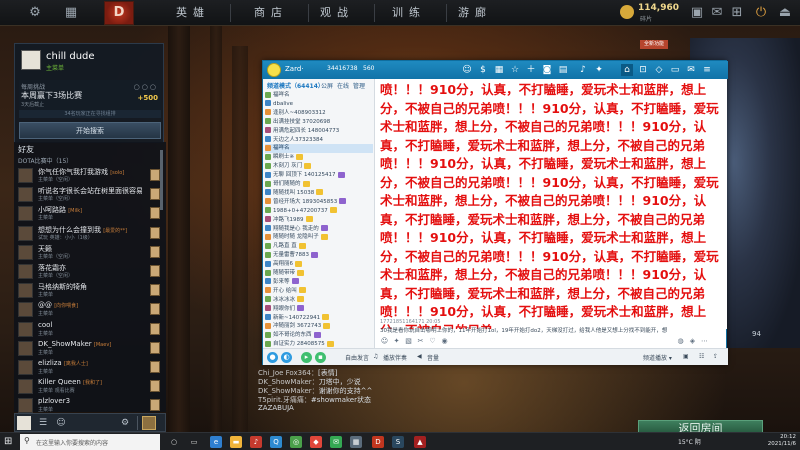  What do you see at coordinates (563, 70) in the screenshot?
I see `chart-icon: ▤` at bounding box center [563, 70].